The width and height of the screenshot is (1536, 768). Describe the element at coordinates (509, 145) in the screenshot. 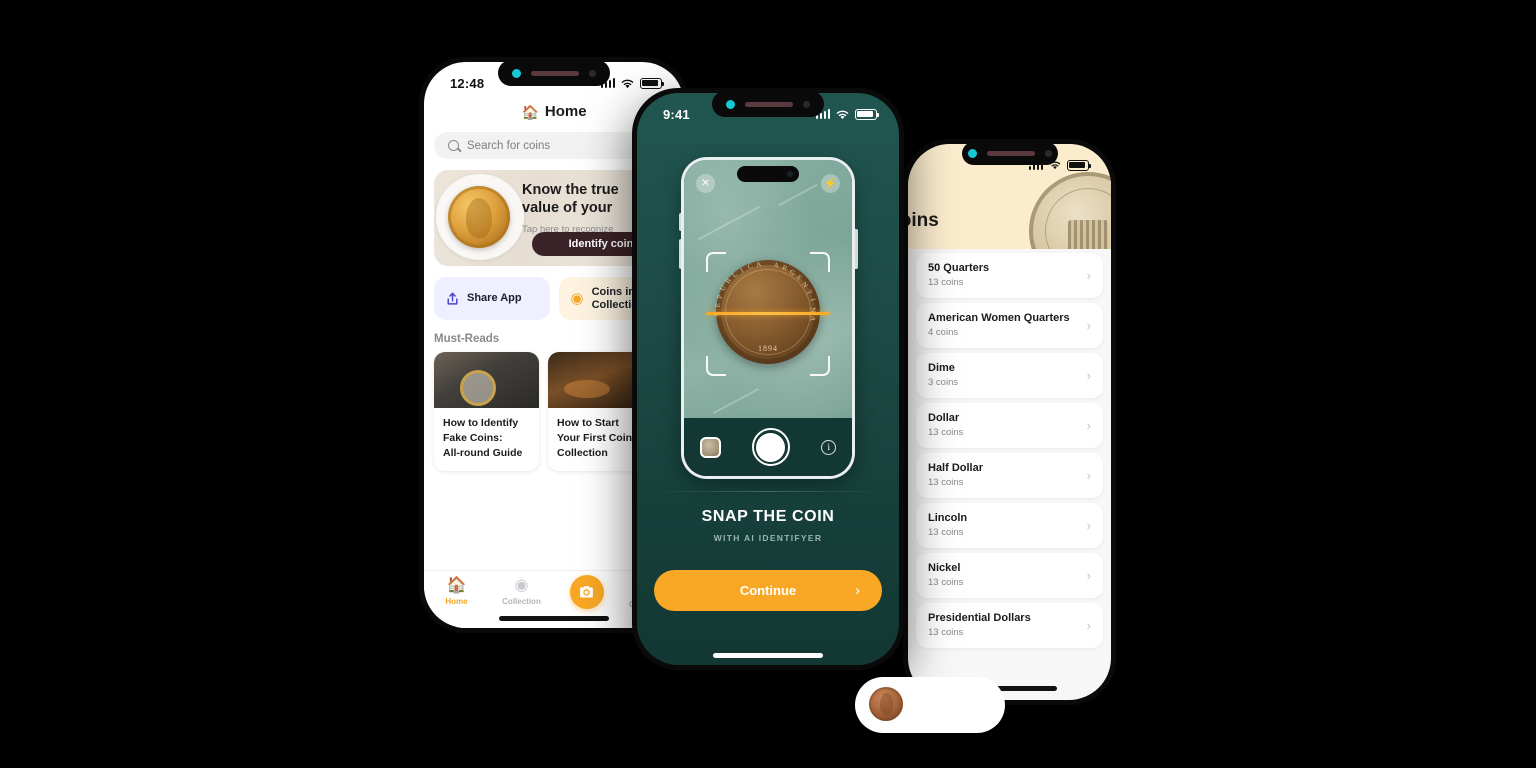

I see `search-placeholder: Search for coins` at that location.